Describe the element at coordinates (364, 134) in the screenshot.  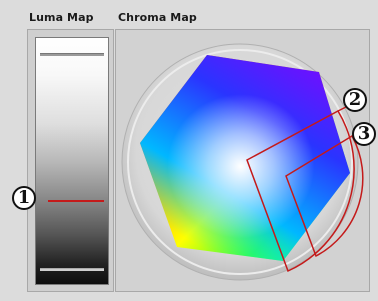
I see `marker-3: 3` at that location.